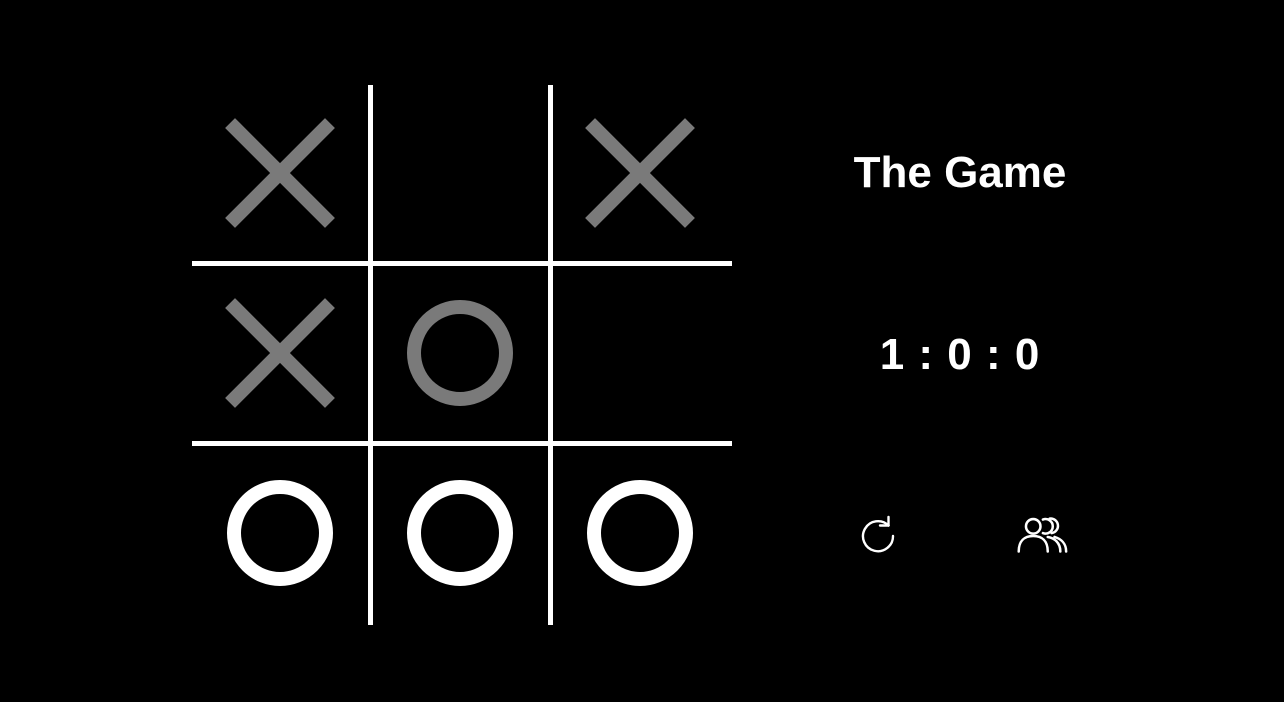 This screenshot has height=702, width=1284. I want to click on score-display: 1 : 0 : 0, so click(960, 354).